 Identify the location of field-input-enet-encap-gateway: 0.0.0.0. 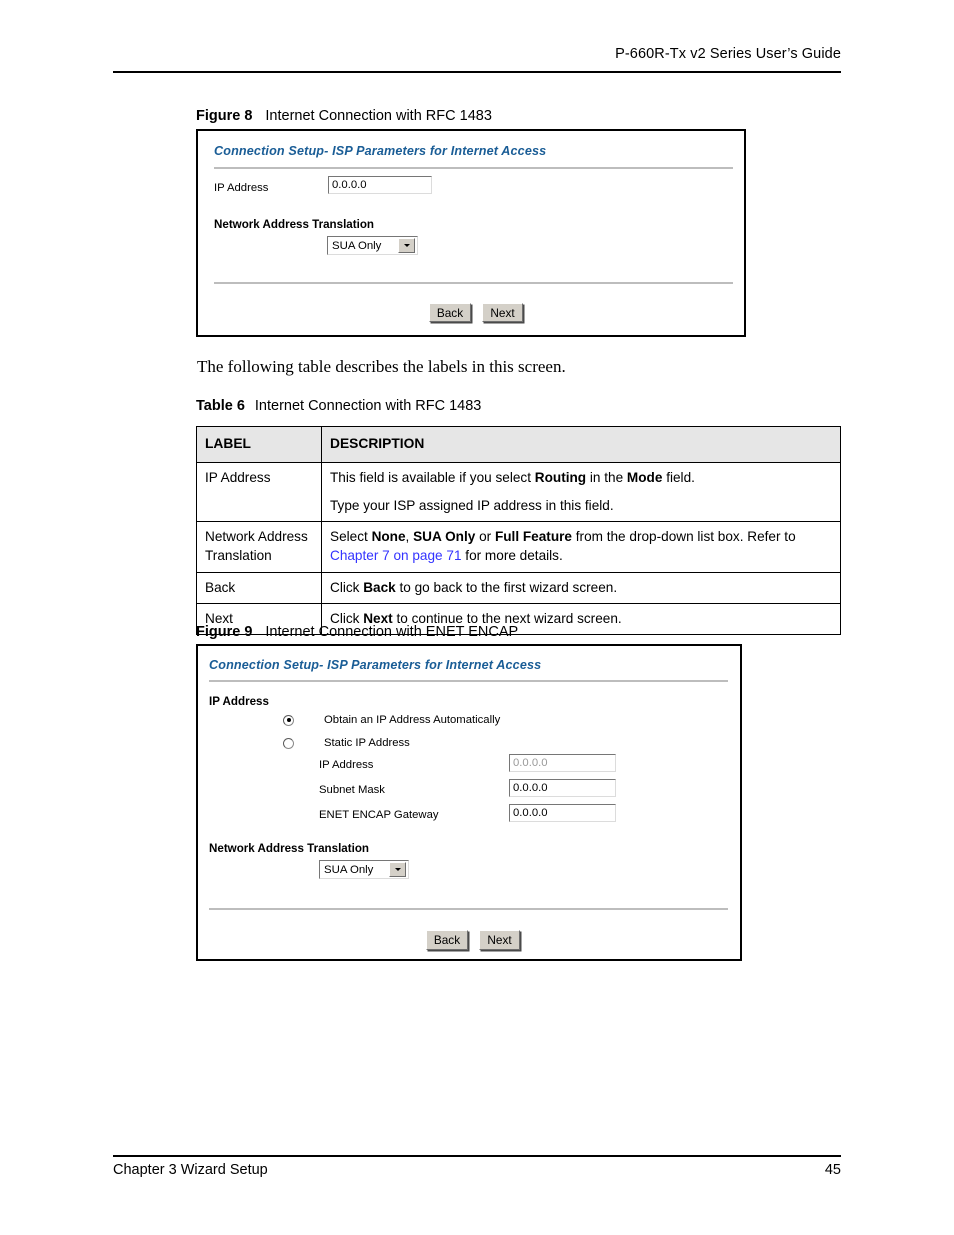
(562, 813).